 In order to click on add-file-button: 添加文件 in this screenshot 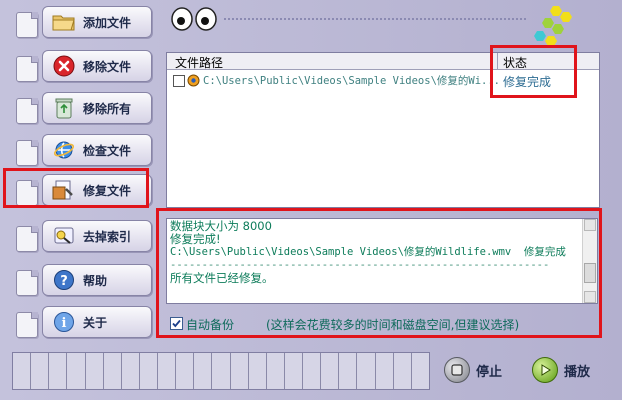, I will do `click(97, 22)`.